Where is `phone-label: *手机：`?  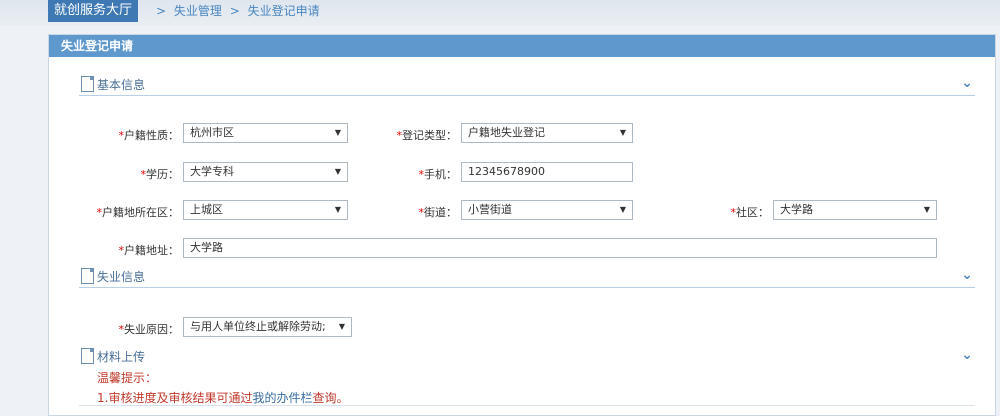 phone-label: *手机： is located at coordinates (438, 174).